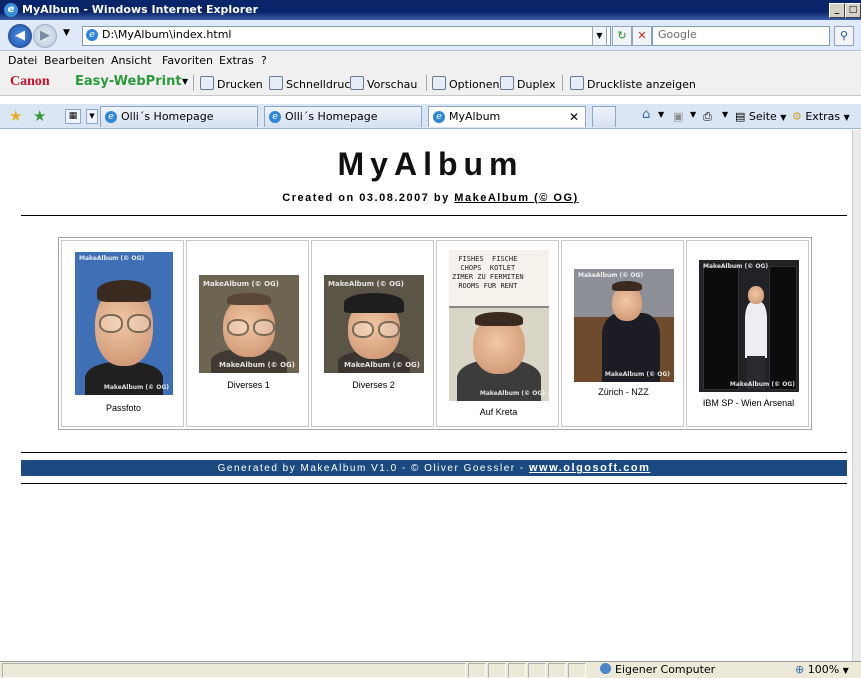  Describe the element at coordinates (562, 83) in the screenshot. I see `separator` at that location.